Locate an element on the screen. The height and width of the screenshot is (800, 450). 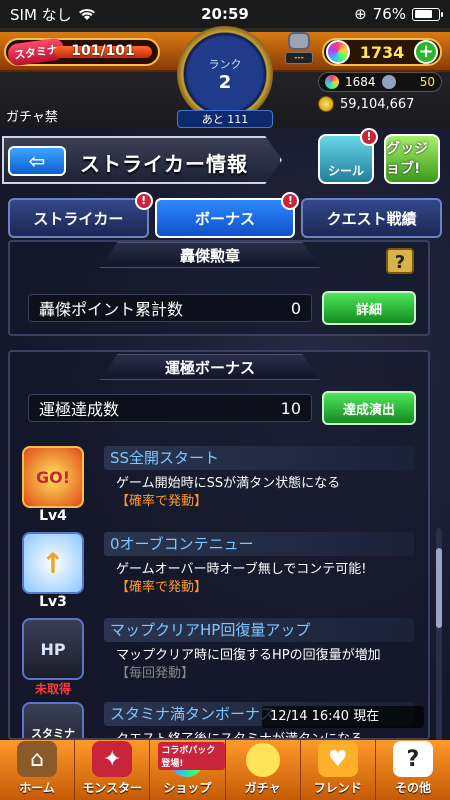
nav-home-label: ホーム is located at coordinates (37, 788).